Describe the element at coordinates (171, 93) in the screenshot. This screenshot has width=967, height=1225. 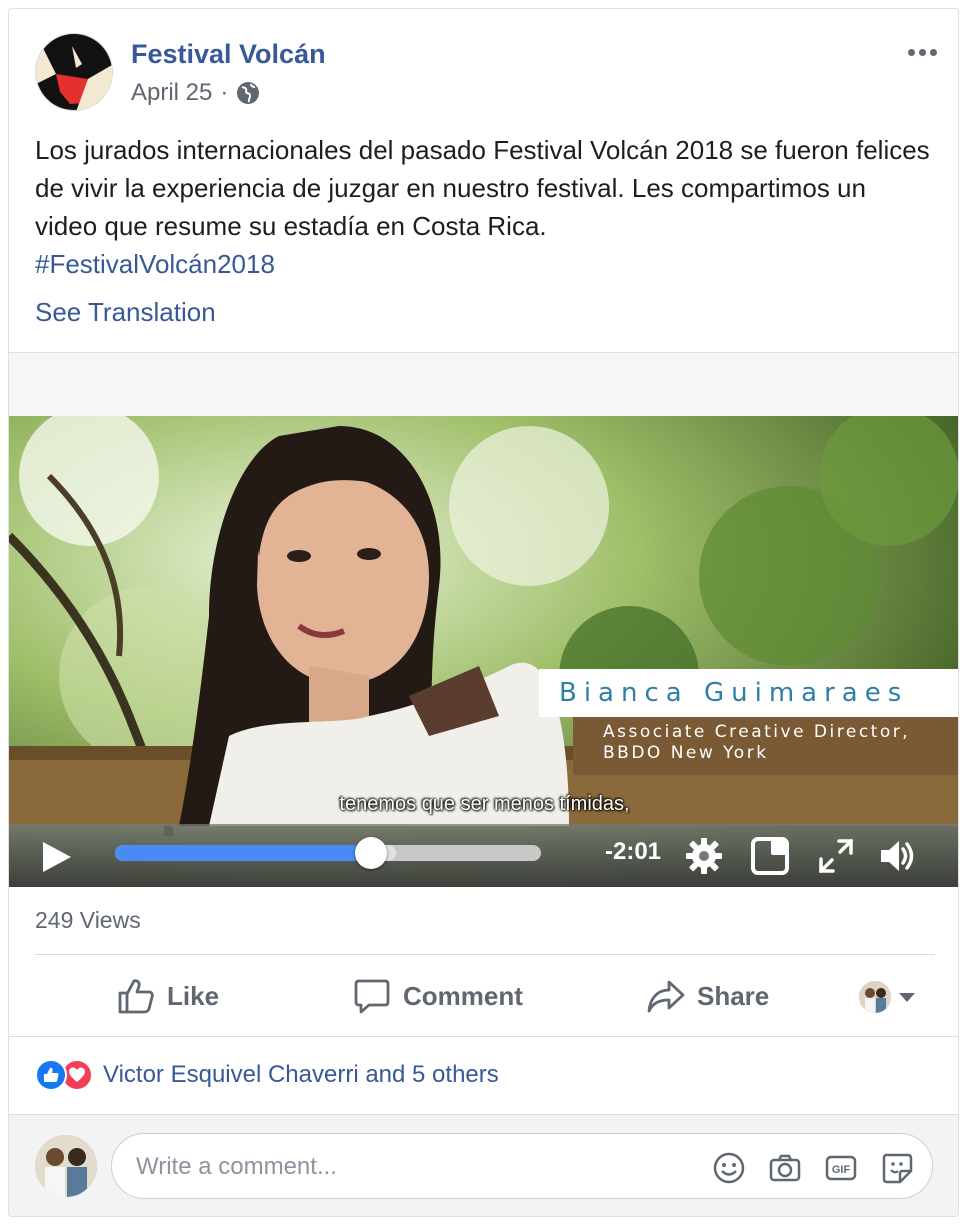
I see `post-date: April 25` at that location.